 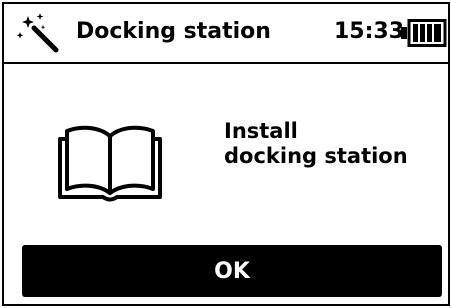 I want to click on message-line-1: Install, so click(x=261, y=131).